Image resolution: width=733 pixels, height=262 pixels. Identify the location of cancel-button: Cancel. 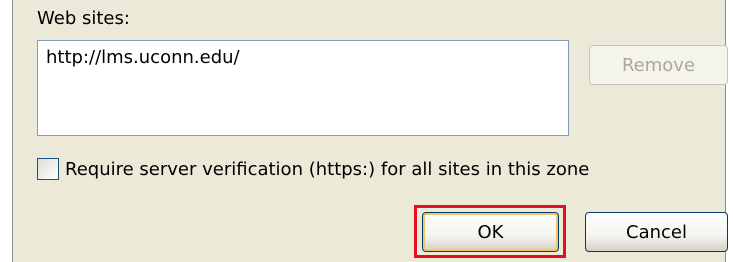
(656, 232).